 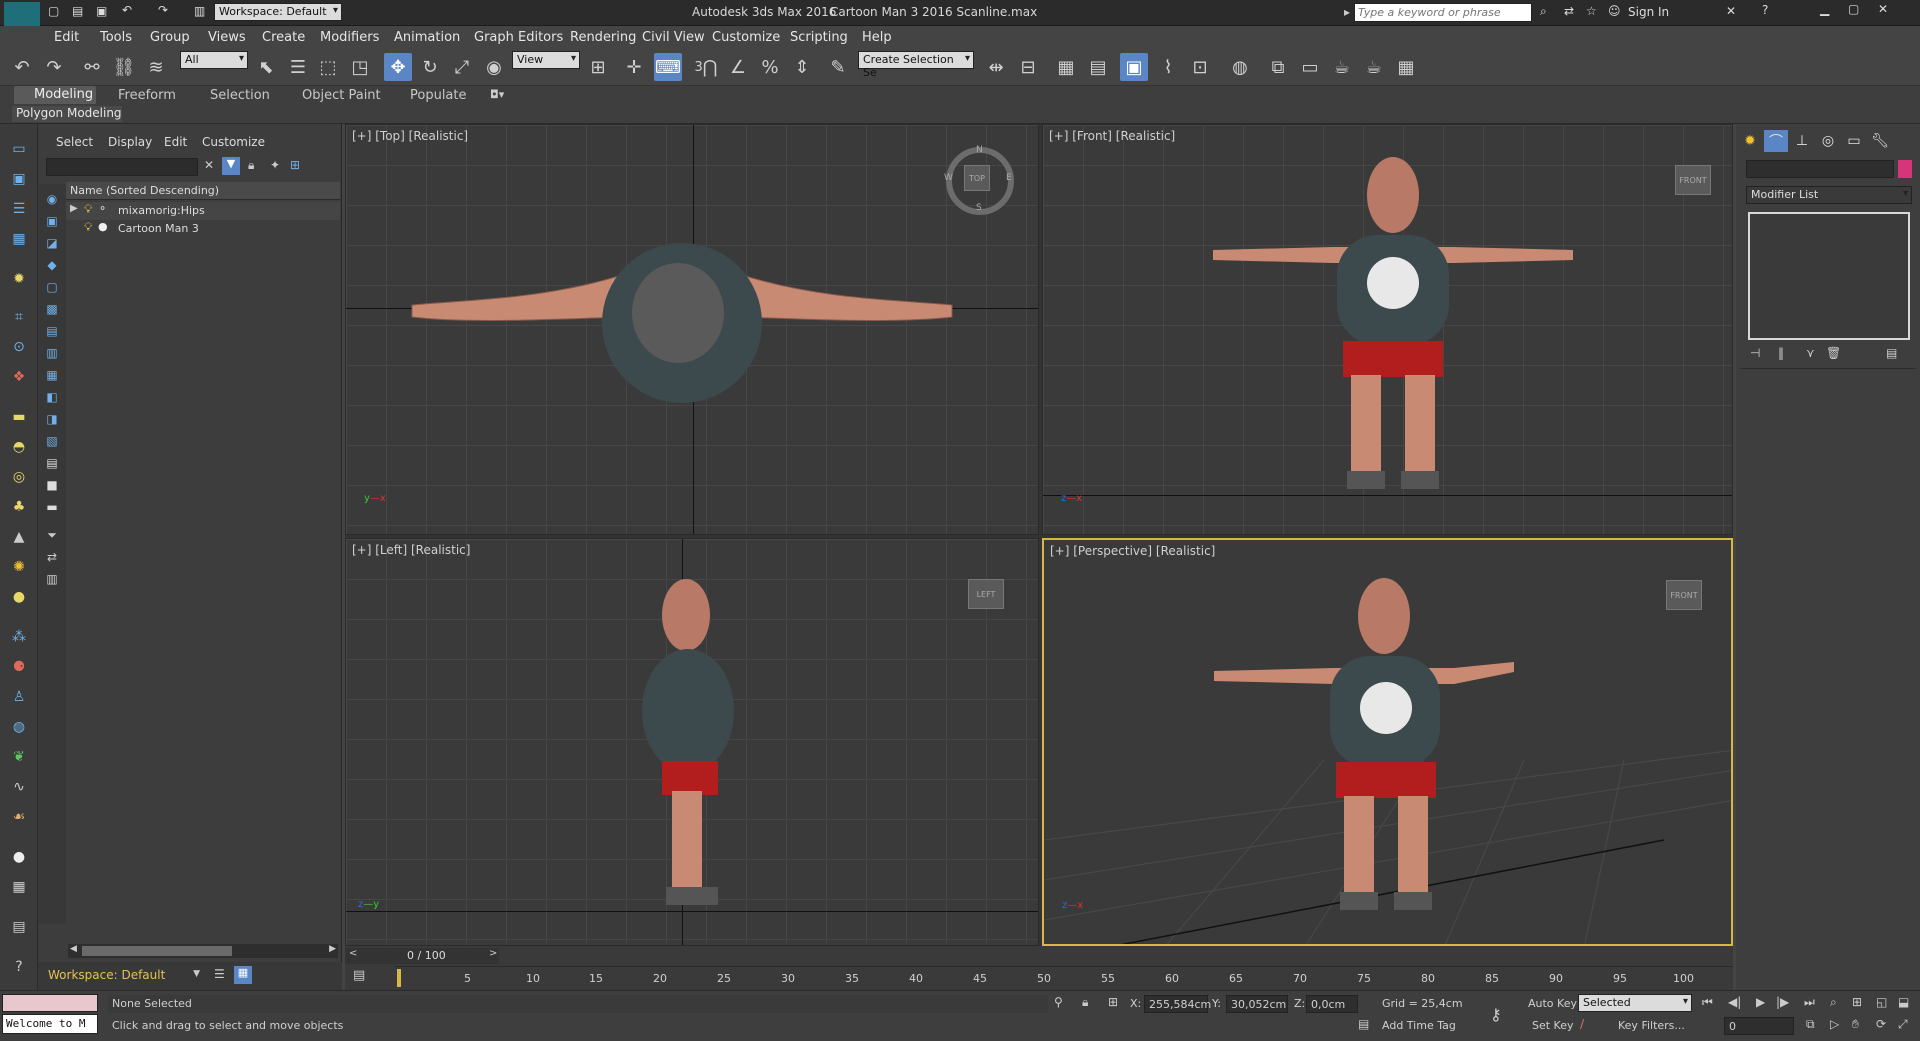 I want to click on goto-start-icon: ⏮, so click(x=1707, y=1002).